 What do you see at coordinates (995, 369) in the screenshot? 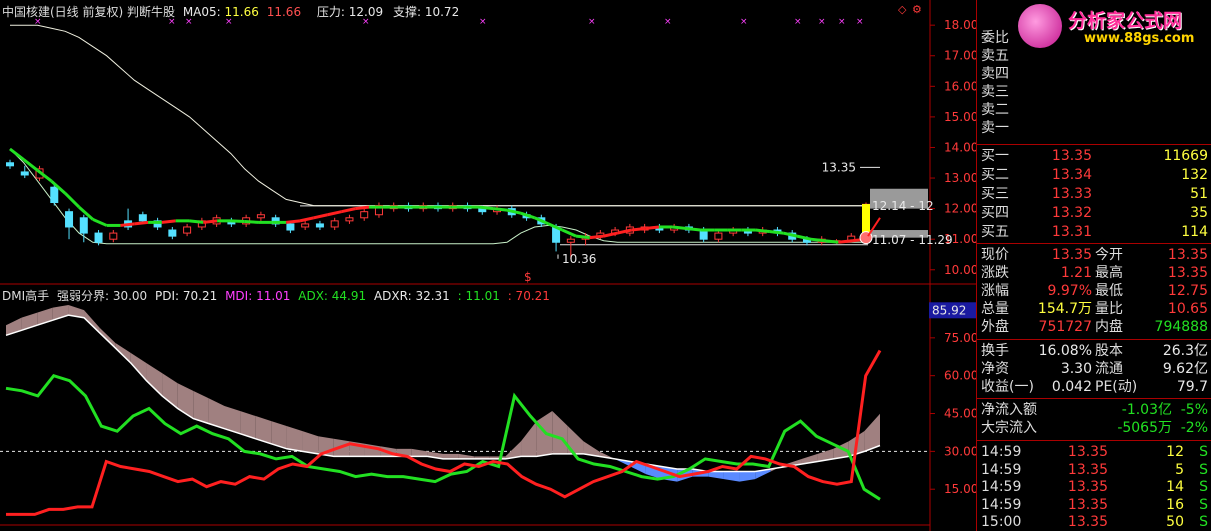
I see `stat-label: 净资` at bounding box center [995, 369].